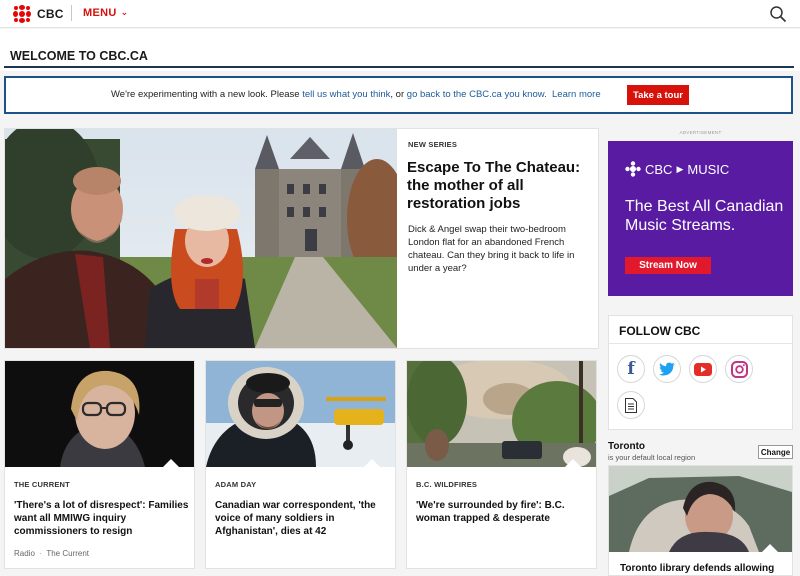 The height and width of the screenshot is (576, 800). What do you see at coordinates (775, 452) in the screenshot?
I see `change-region-button: Change` at bounding box center [775, 452].